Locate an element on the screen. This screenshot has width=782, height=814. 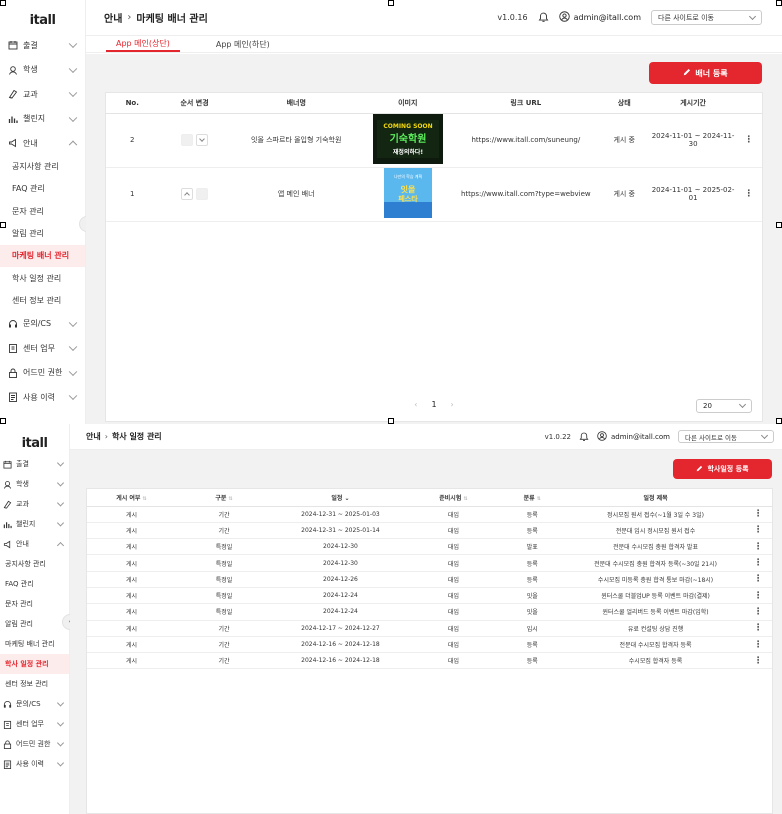
col-exam: 준비시험 ⇅ is located at coordinates (453, 498).